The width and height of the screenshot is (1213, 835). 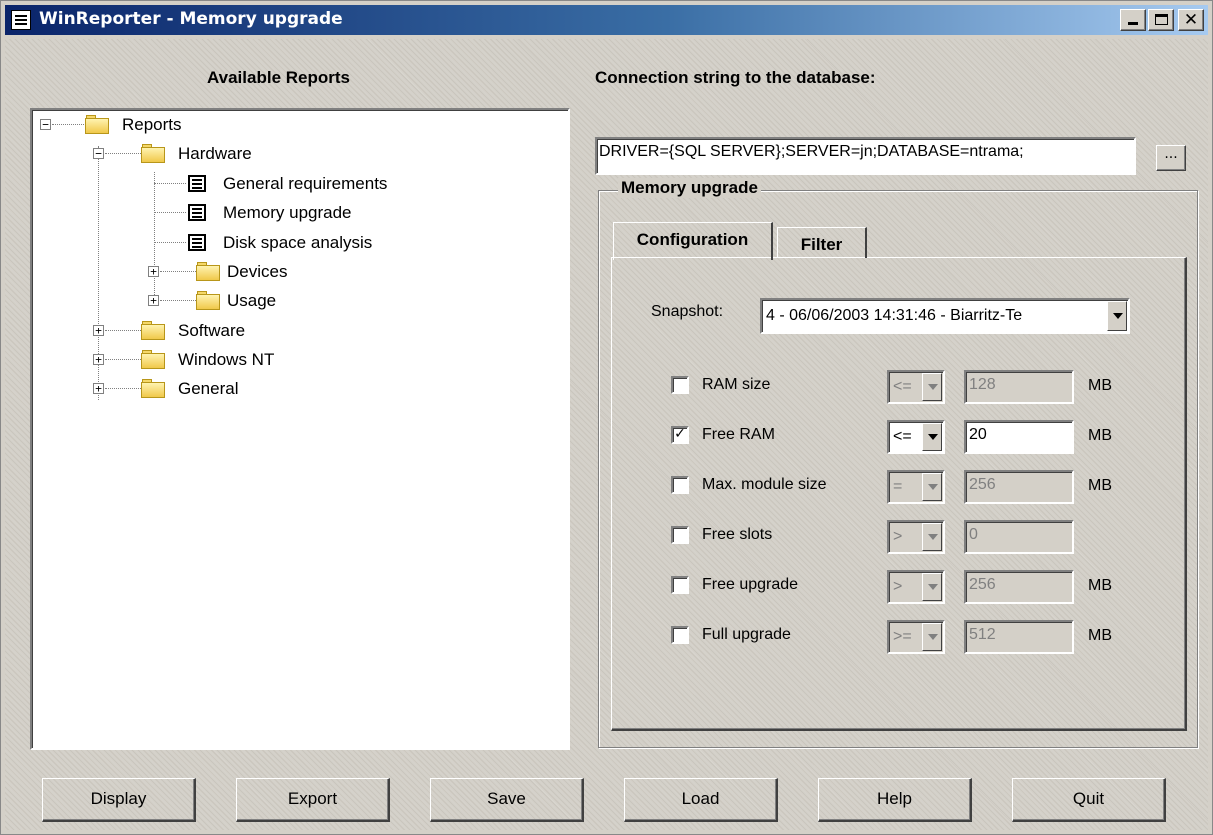 I want to click on title-bar: WinReporter - Memory upgrade ✕, so click(x=606, y=20).